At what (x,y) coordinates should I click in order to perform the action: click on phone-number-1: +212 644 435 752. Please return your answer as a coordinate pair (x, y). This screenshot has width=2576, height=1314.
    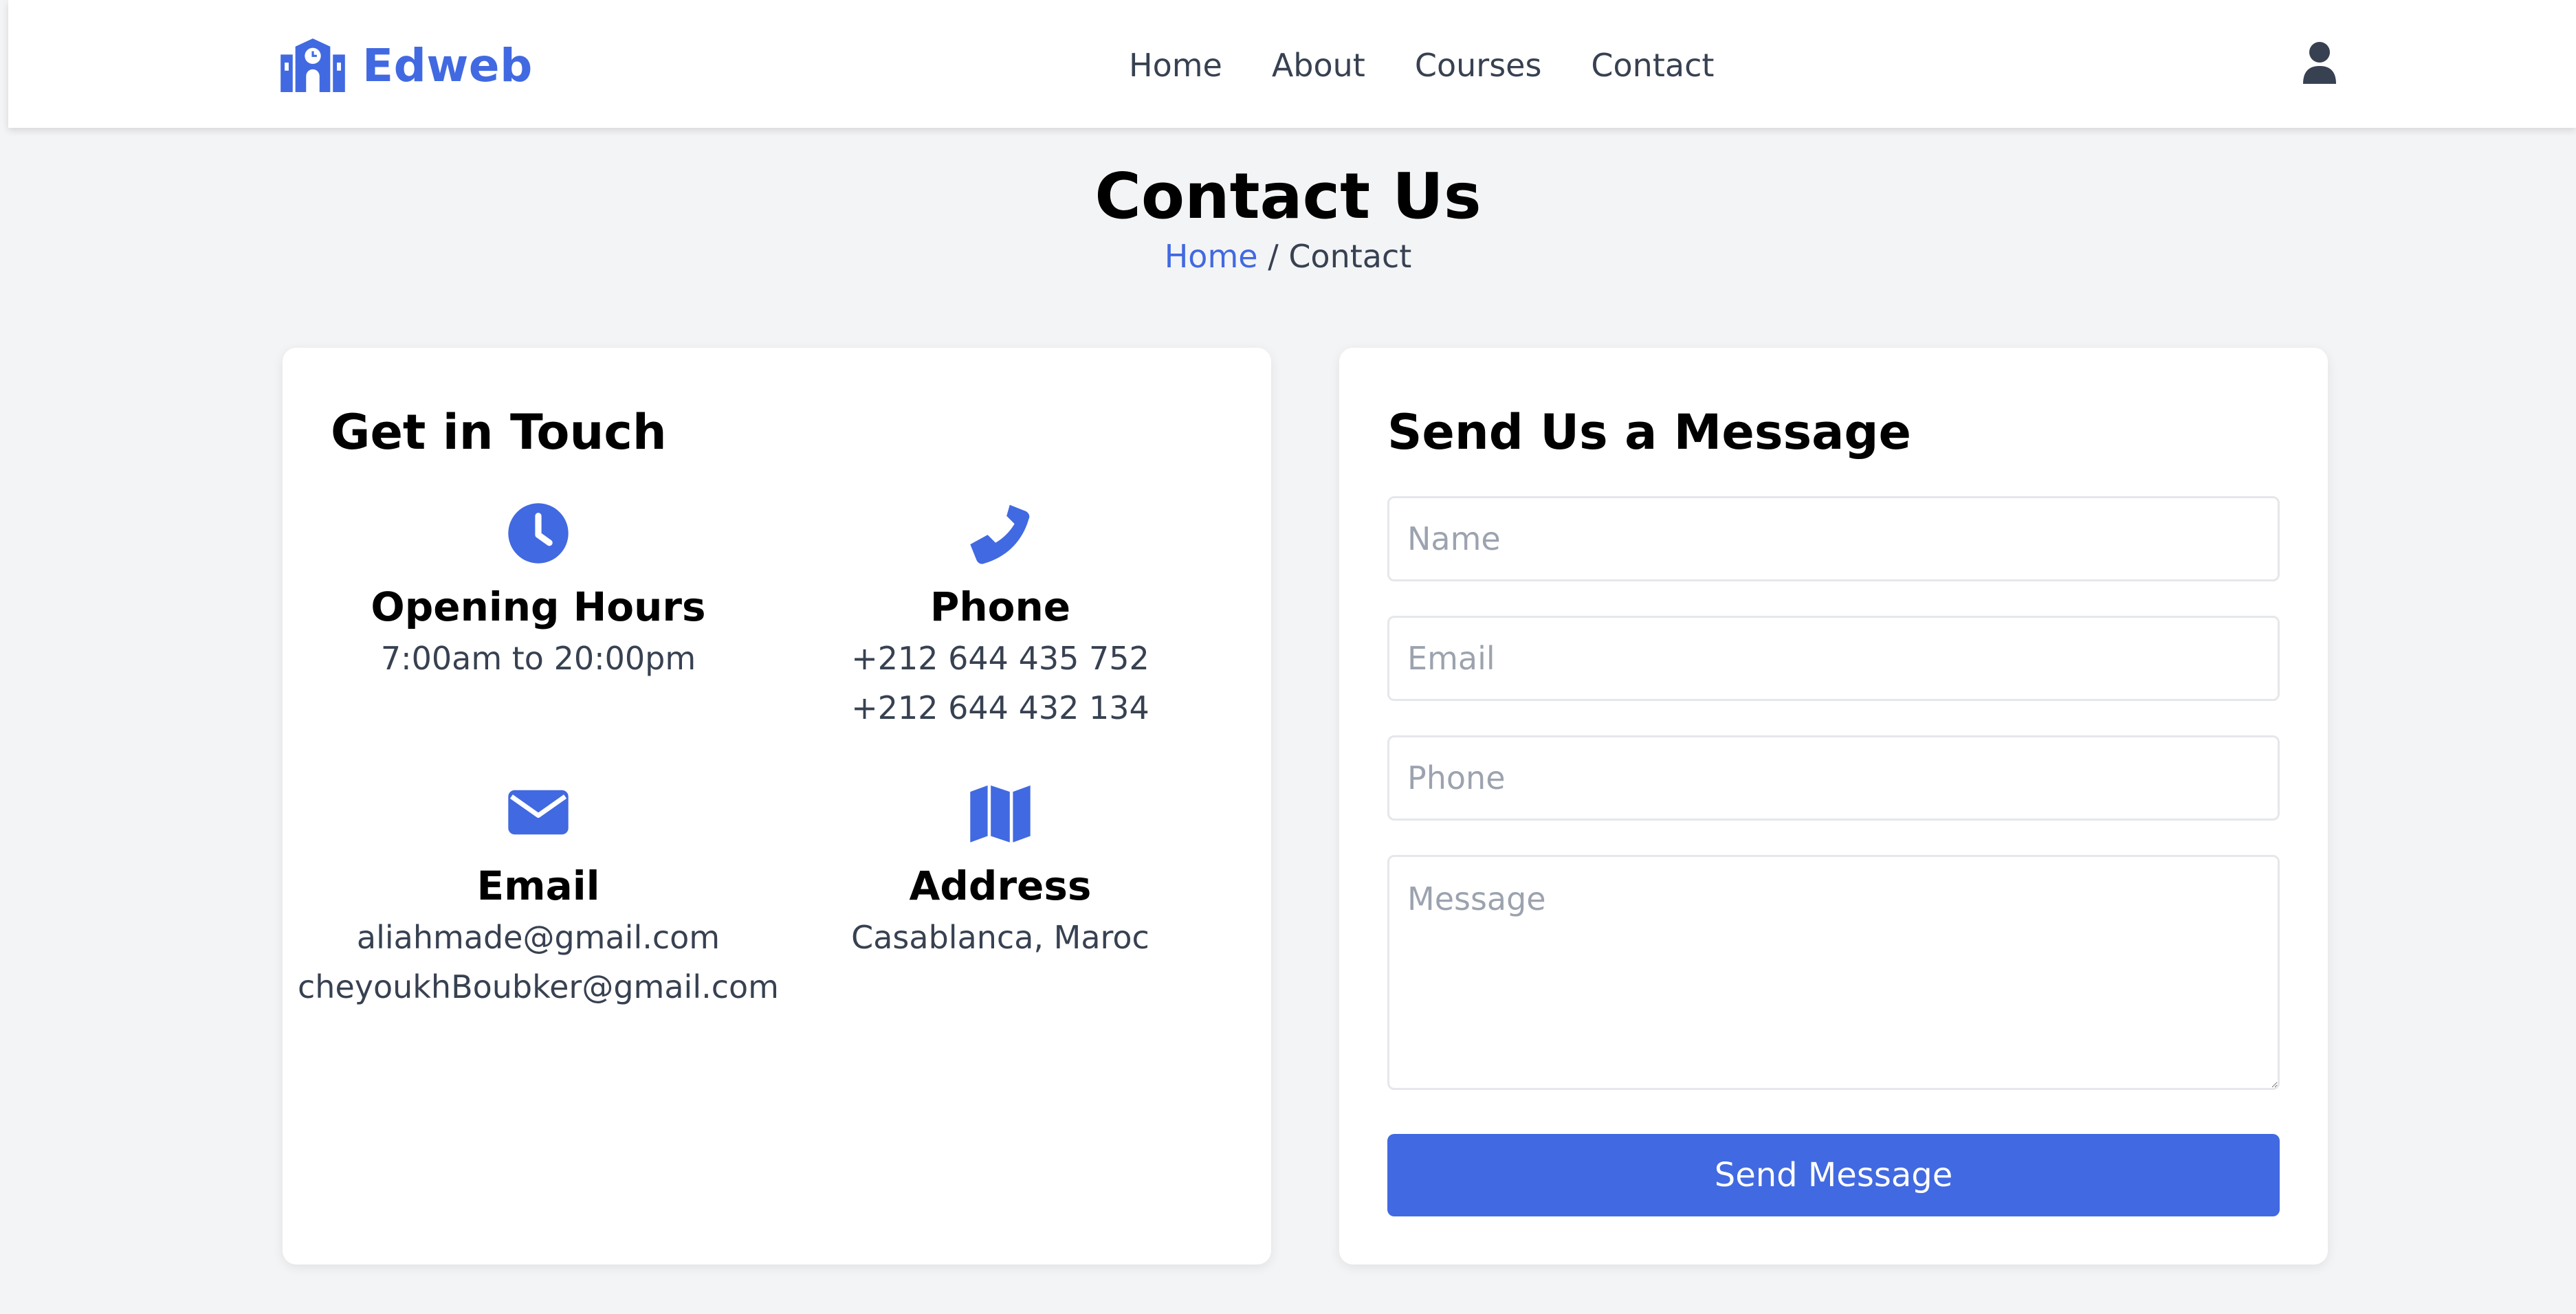
    Looking at the image, I should click on (1000, 658).